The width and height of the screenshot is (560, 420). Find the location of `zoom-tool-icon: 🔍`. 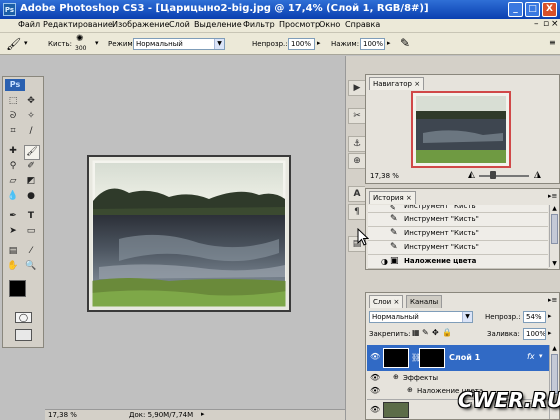

zoom-tool-icon: 🔍 is located at coordinates (31, 266).